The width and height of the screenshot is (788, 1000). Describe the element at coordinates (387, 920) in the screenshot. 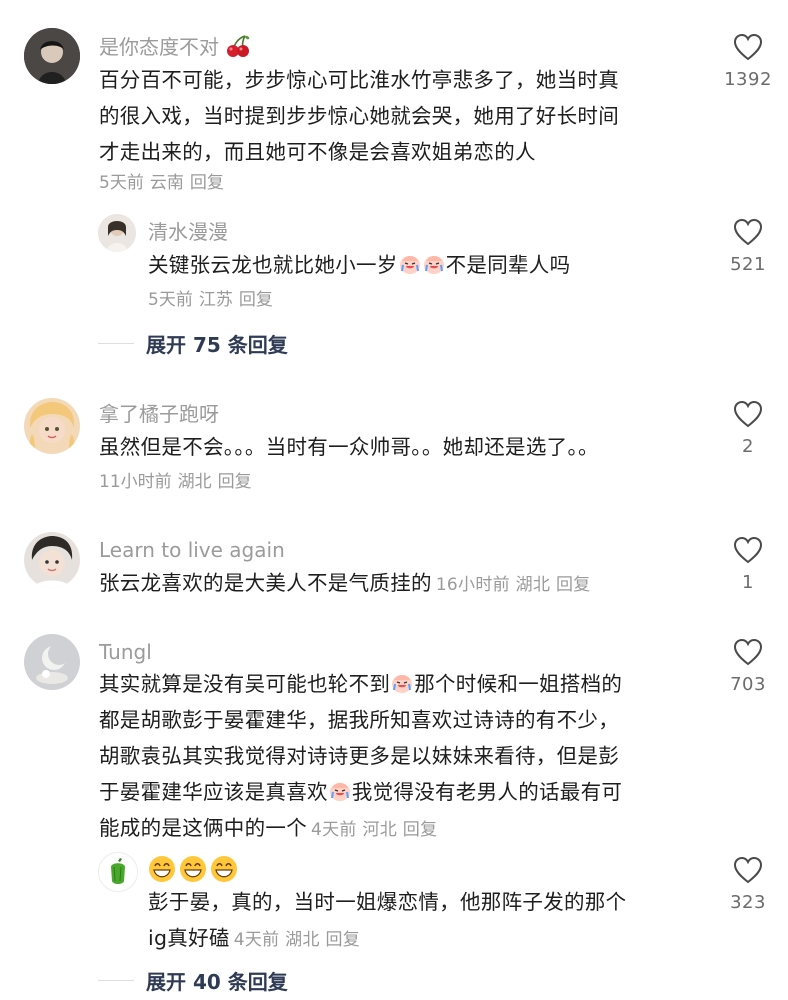

I see `reply-text: 彭于晏，真的，当时一姐爆恋情，他那阵子发的那个 ig真好磕 4天前 湖北 回复` at that location.